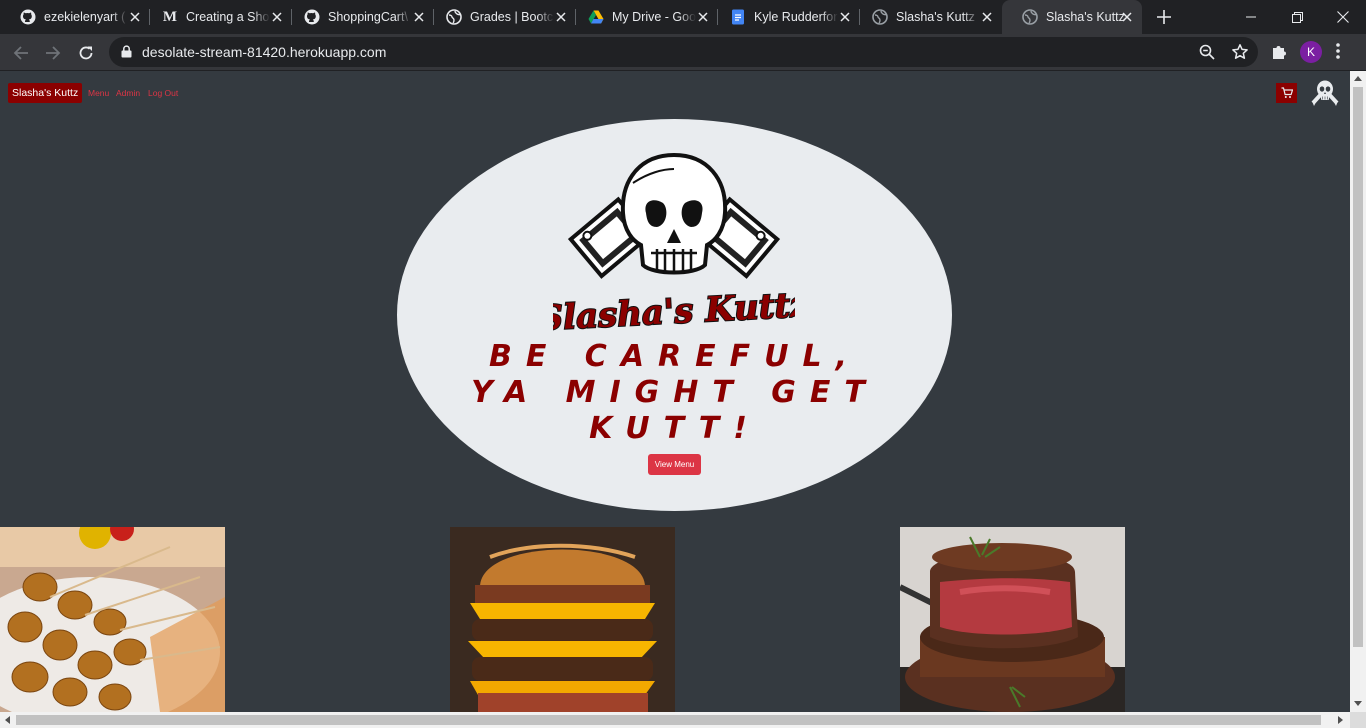 This screenshot has width=1366, height=728. I want to click on minimize-icon, so click(1251, 17).